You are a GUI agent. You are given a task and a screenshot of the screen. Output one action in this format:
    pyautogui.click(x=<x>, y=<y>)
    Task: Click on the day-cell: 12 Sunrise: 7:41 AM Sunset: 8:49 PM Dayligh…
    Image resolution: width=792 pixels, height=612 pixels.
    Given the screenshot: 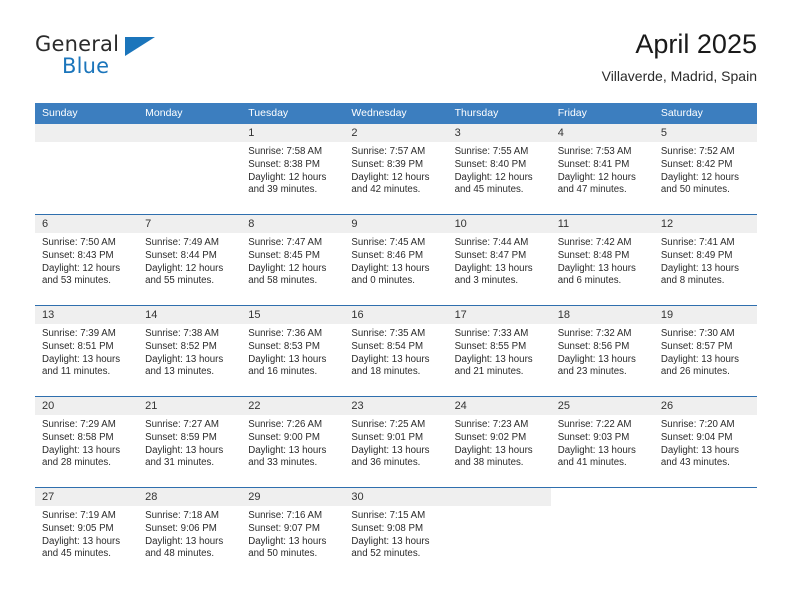 What is the action you would take?
    pyautogui.click(x=705, y=260)
    